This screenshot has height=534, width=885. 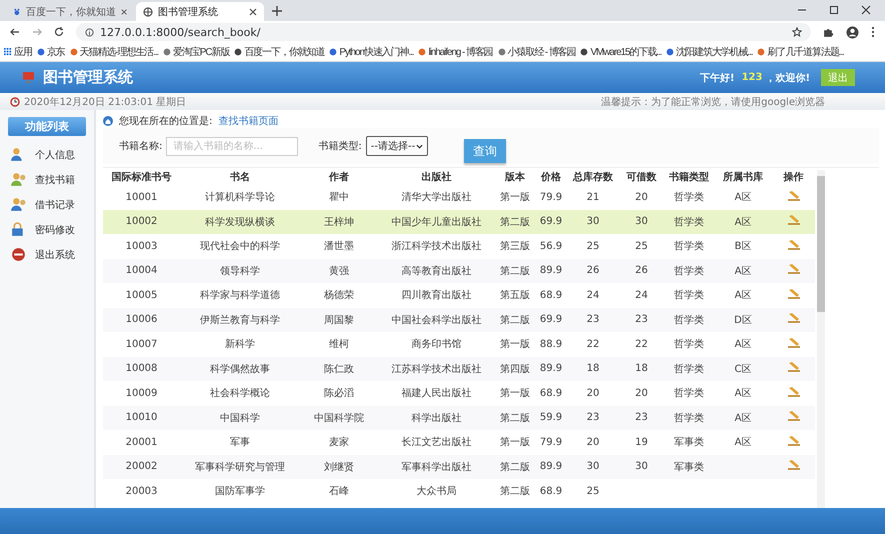 What do you see at coordinates (279, 52) in the screenshot?
I see `bookmark: 百度一下，你就知道` at bounding box center [279, 52].